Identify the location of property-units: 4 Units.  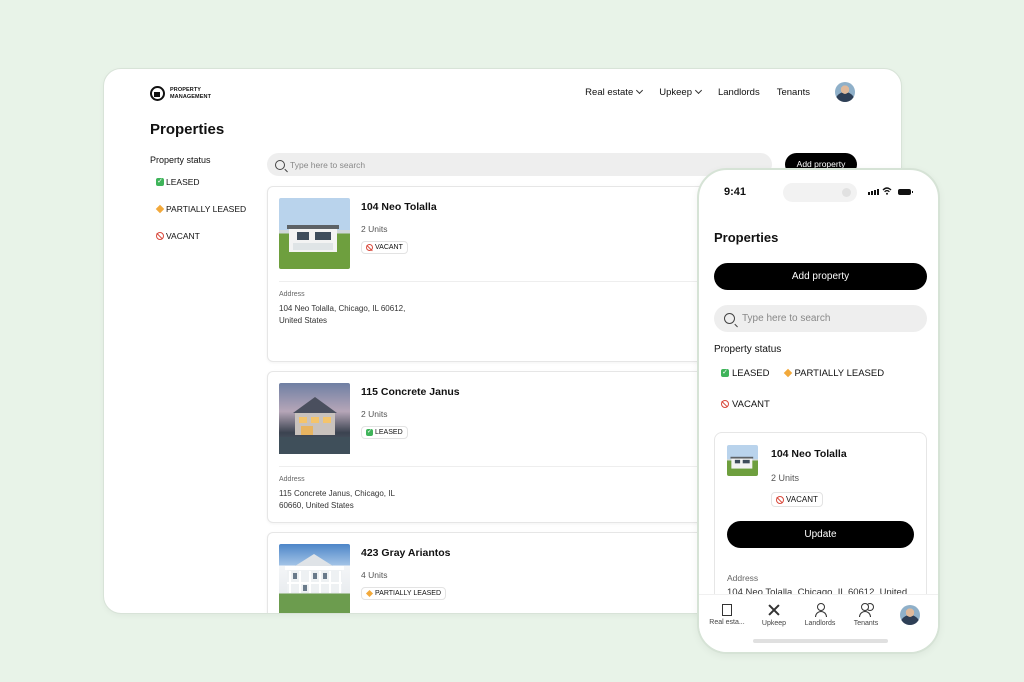
(374, 575).